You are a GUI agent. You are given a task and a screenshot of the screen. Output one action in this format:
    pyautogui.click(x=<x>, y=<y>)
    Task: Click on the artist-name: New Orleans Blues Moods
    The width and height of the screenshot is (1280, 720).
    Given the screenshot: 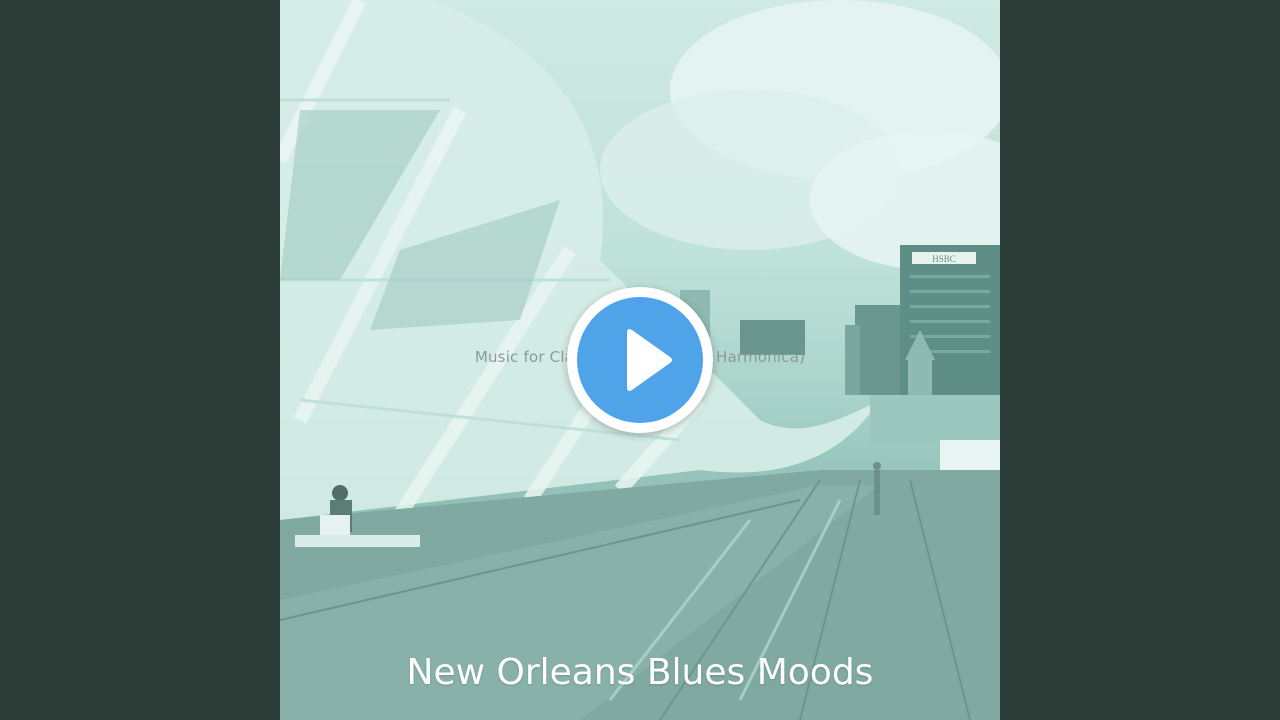 What is the action you would take?
    pyautogui.click(x=640, y=672)
    